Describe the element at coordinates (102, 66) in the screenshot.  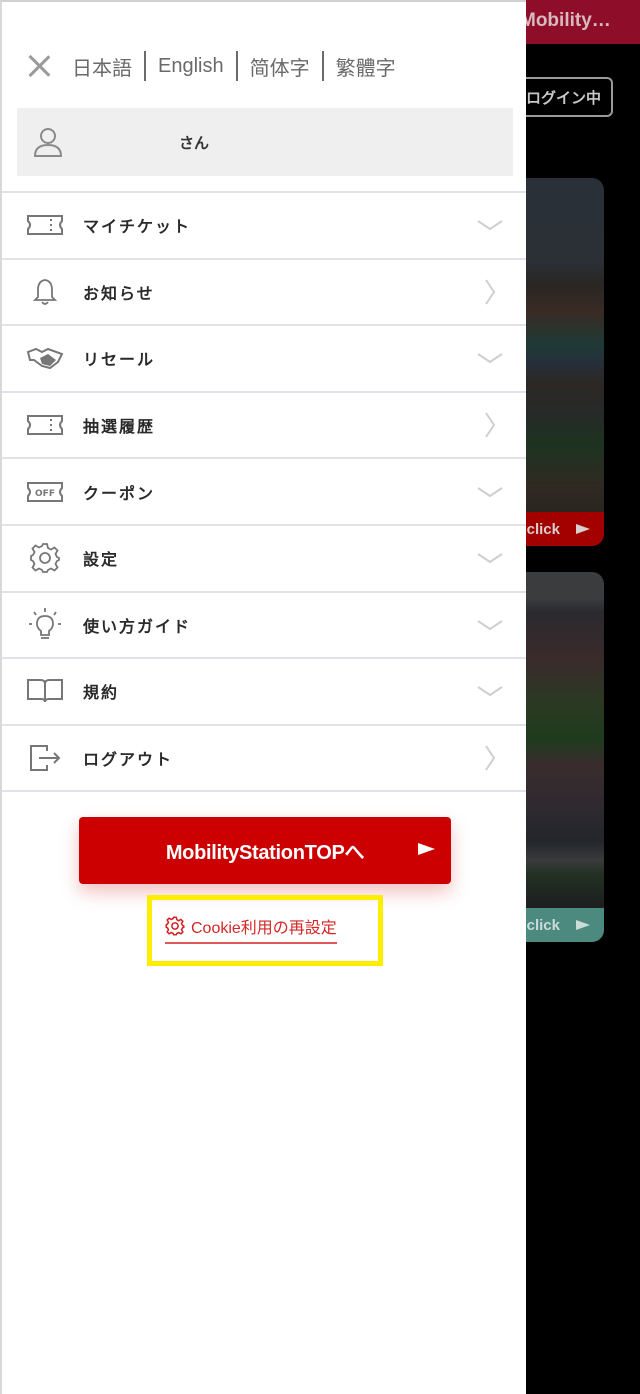
I see `language-japanese: 日本語` at that location.